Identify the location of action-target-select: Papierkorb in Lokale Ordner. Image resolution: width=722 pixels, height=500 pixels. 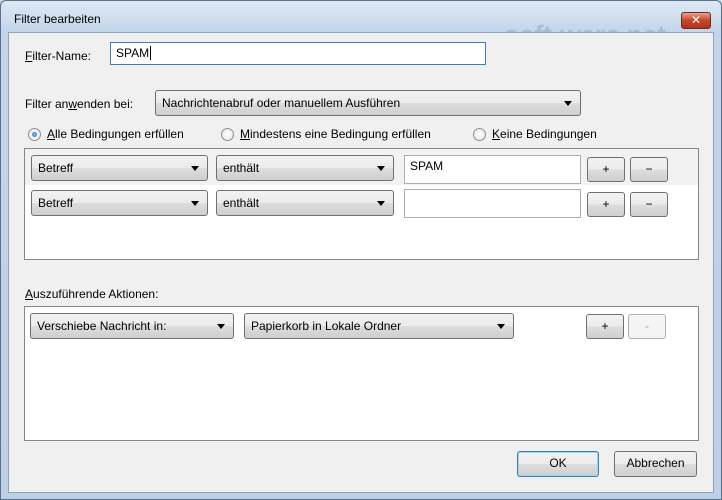
(379, 326).